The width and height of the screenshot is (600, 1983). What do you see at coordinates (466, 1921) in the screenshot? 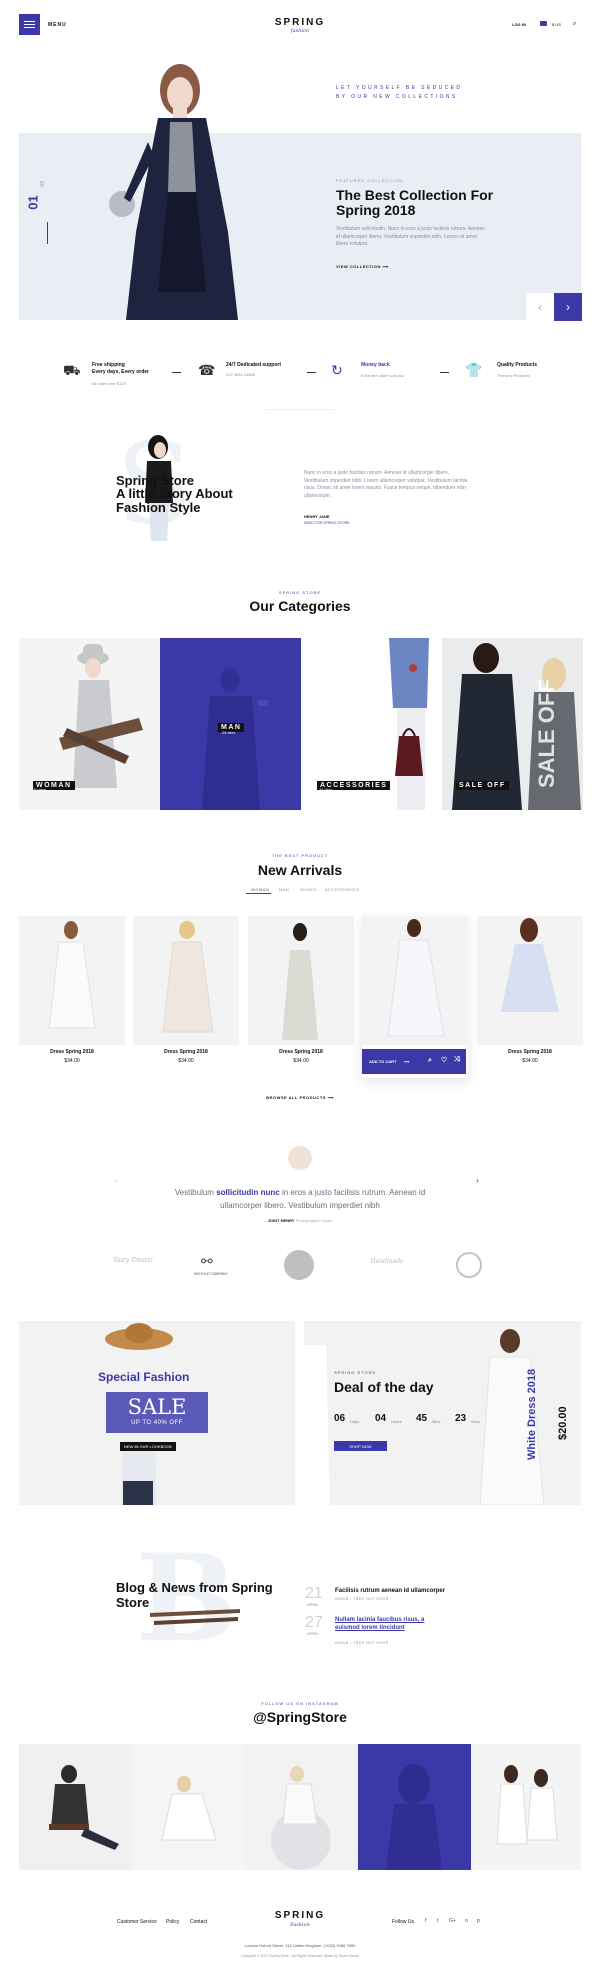
I see `instagram-icon: o` at bounding box center [466, 1921].